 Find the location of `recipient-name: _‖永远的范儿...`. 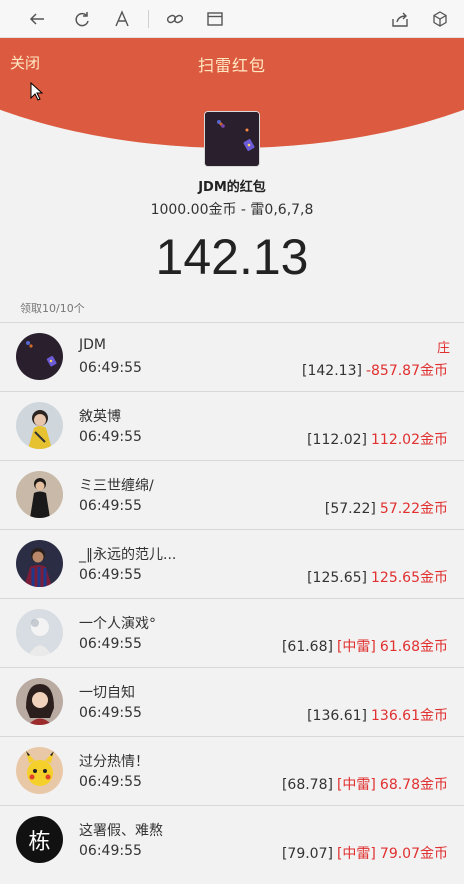

recipient-name: _‖永远的范儿... is located at coordinates (128, 555).